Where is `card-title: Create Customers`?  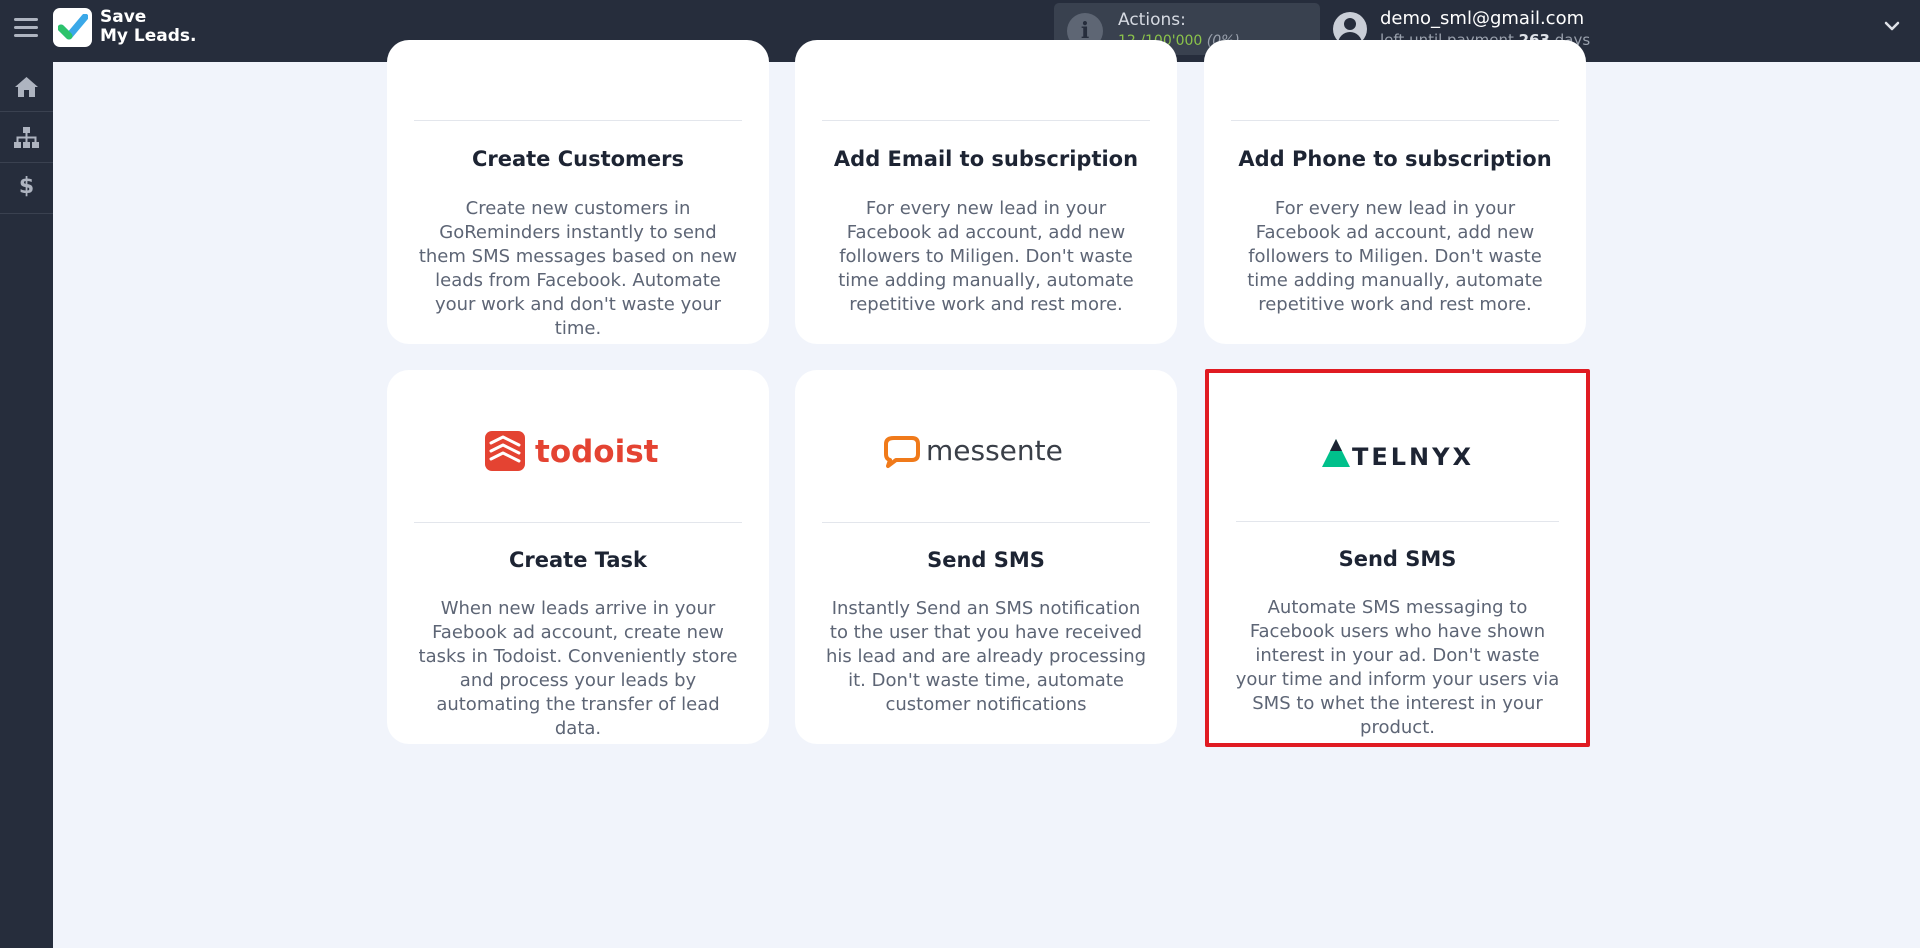 card-title: Create Customers is located at coordinates (578, 159).